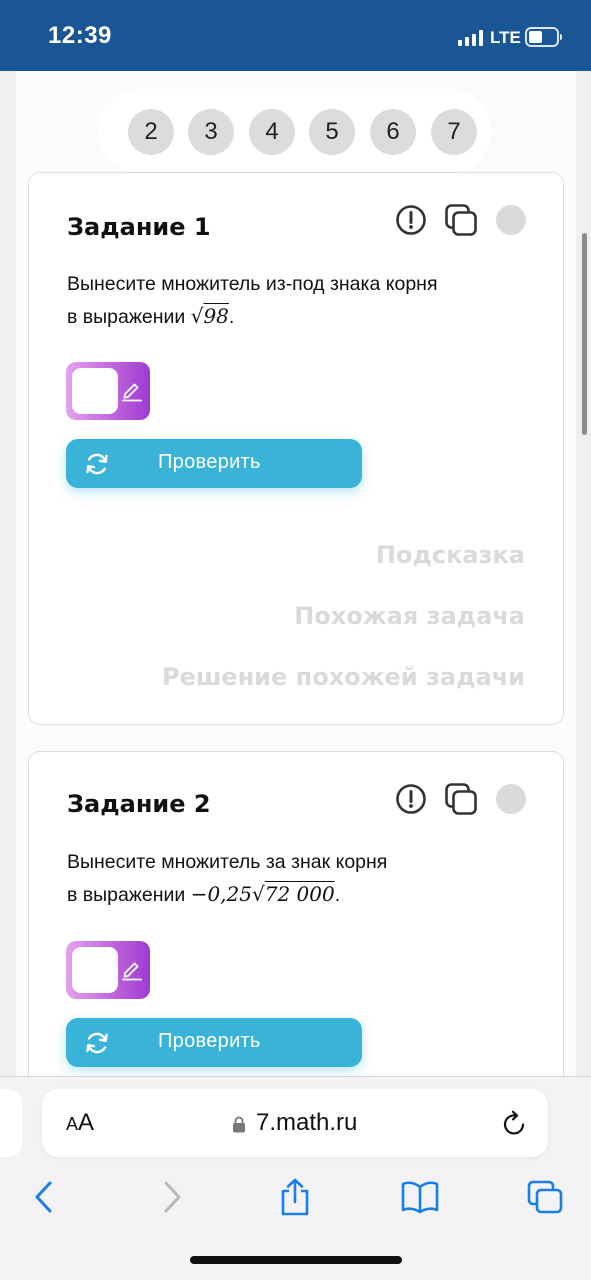 The width and height of the screenshot is (591, 1280). What do you see at coordinates (262, 894) in the screenshot?
I see `math-expression: −0,25√72 000` at bounding box center [262, 894].